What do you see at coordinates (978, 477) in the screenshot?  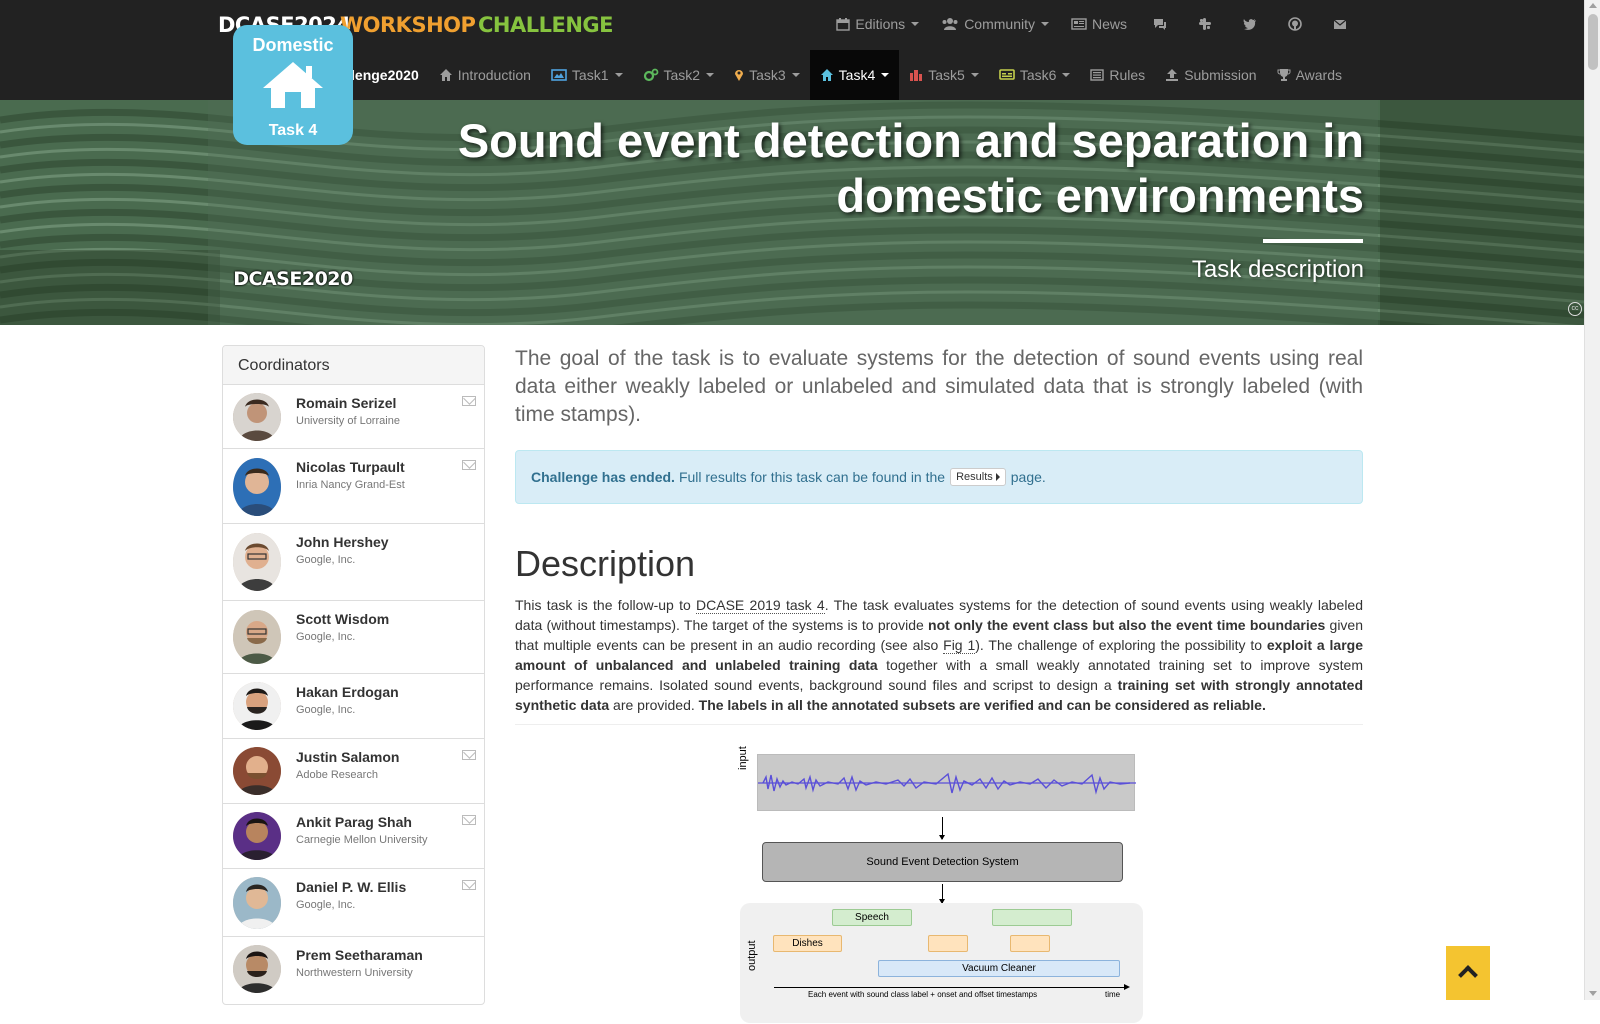 I see `results-button: Results` at bounding box center [978, 477].